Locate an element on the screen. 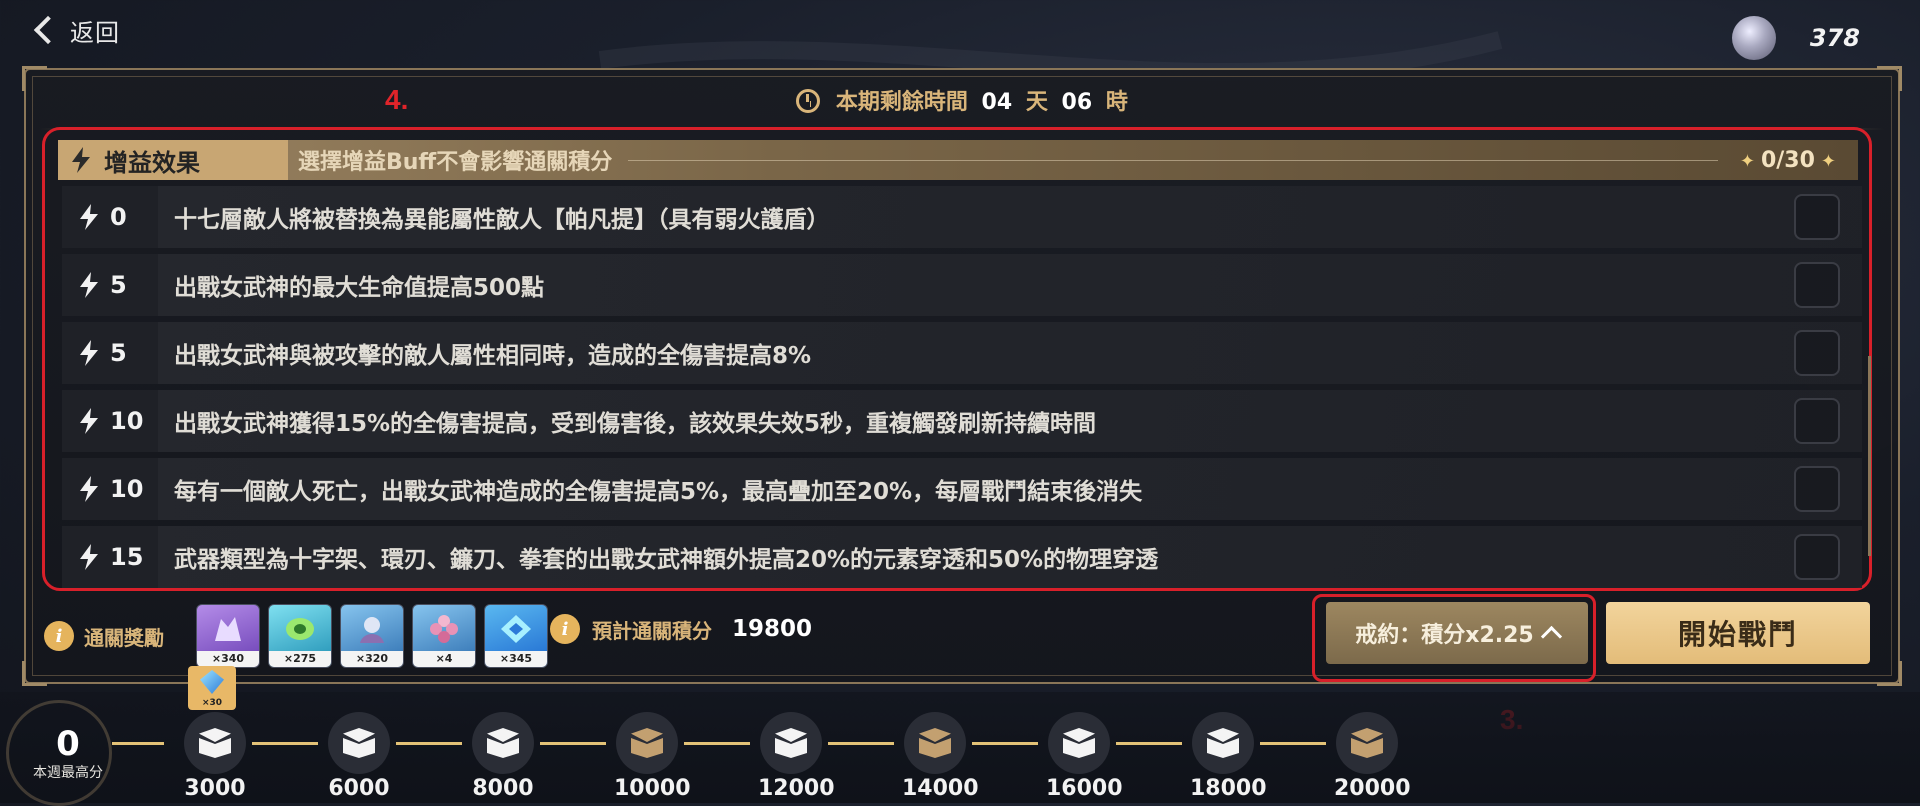  timer-hours-unit: 時 is located at coordinates (1116, 102).